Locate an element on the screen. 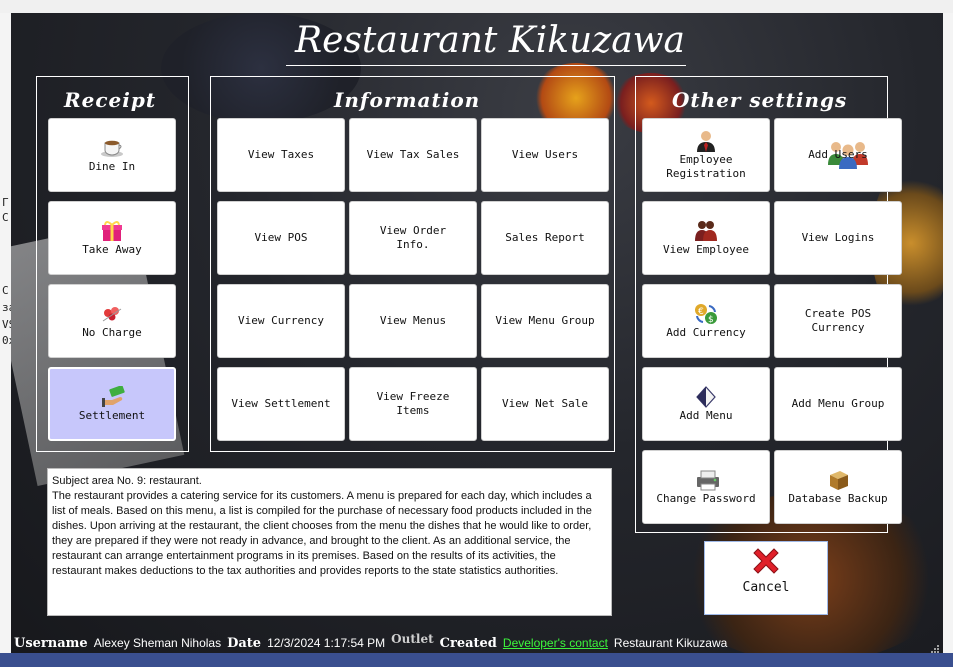  other-settings-panel-title: Other settings is located at coordinates (760, 100).